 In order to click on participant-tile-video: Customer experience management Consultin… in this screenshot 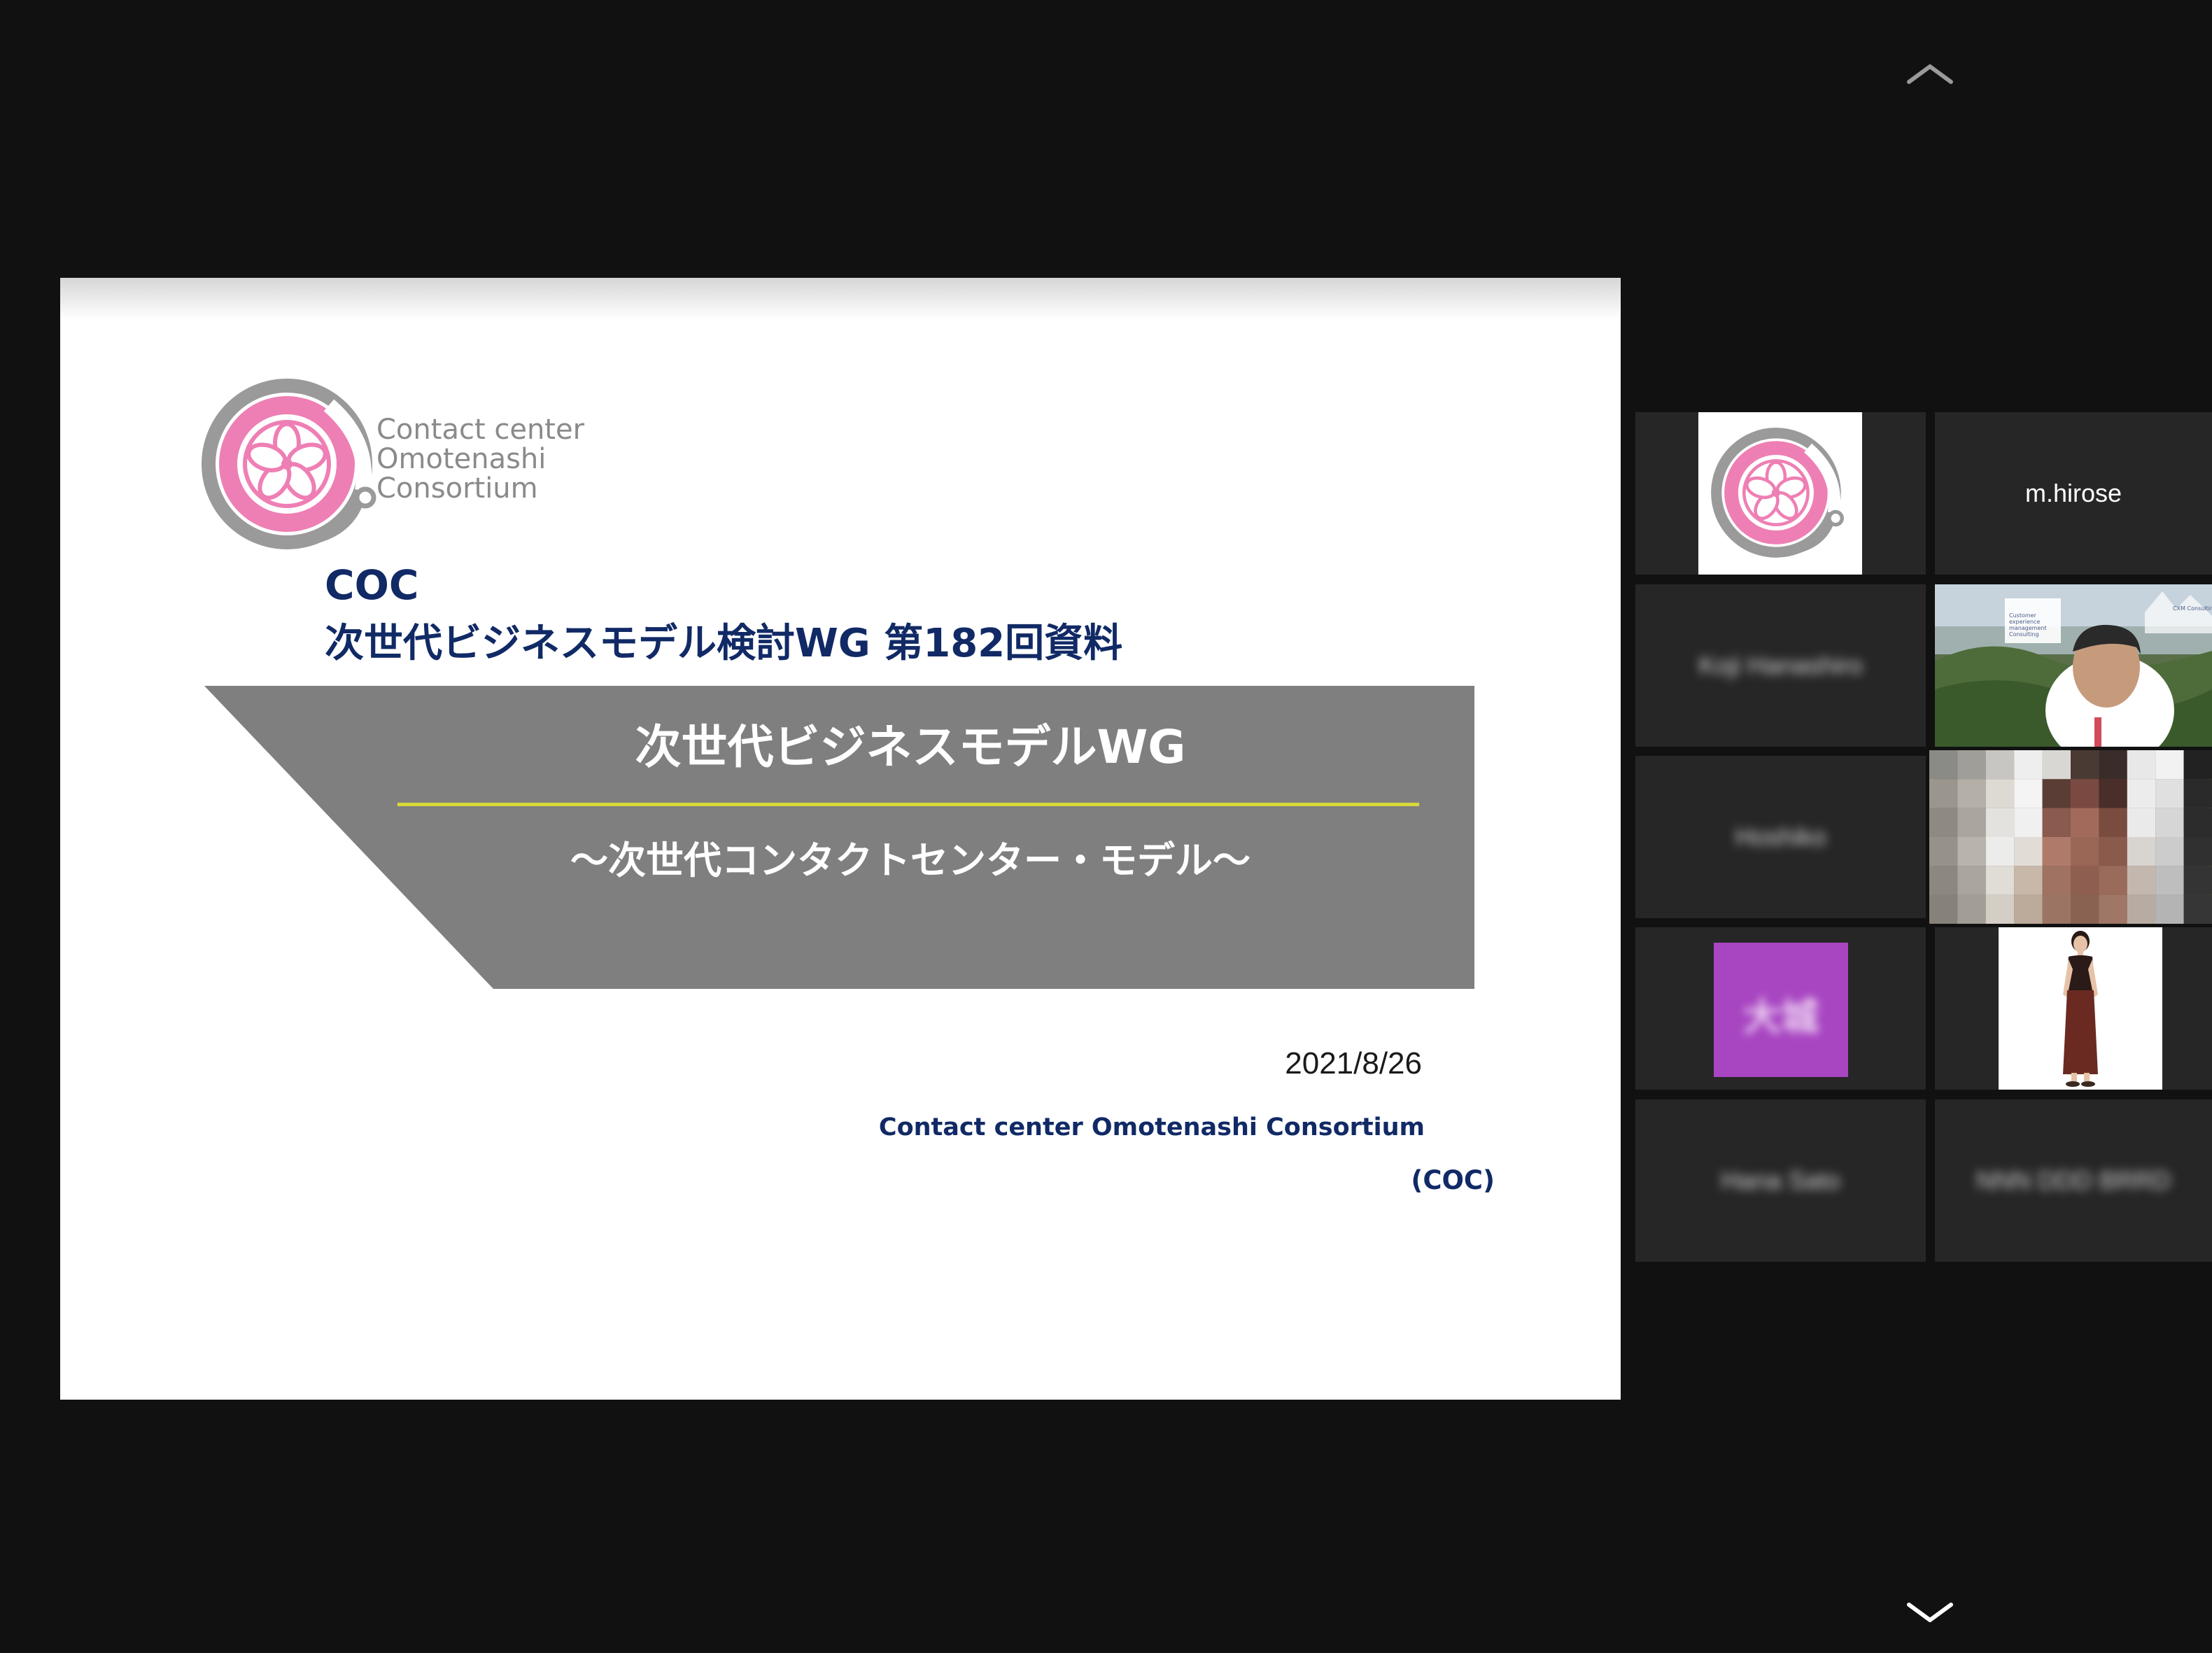, I will do `click(2073, 665)`.